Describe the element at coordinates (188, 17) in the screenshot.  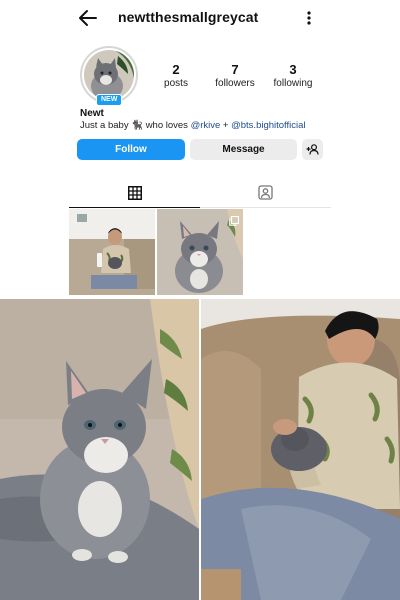
I see `profile-username: newtthesmallgreycat` at that location.